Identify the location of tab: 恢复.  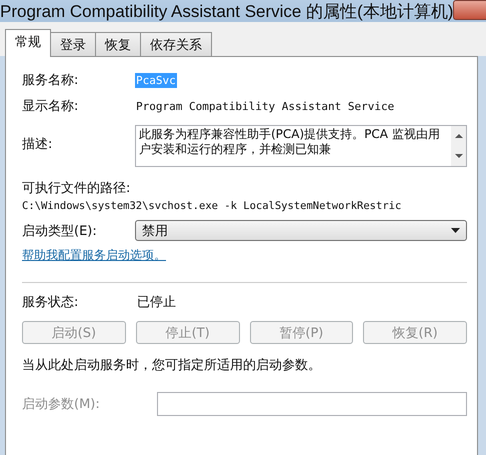
(118, 44).